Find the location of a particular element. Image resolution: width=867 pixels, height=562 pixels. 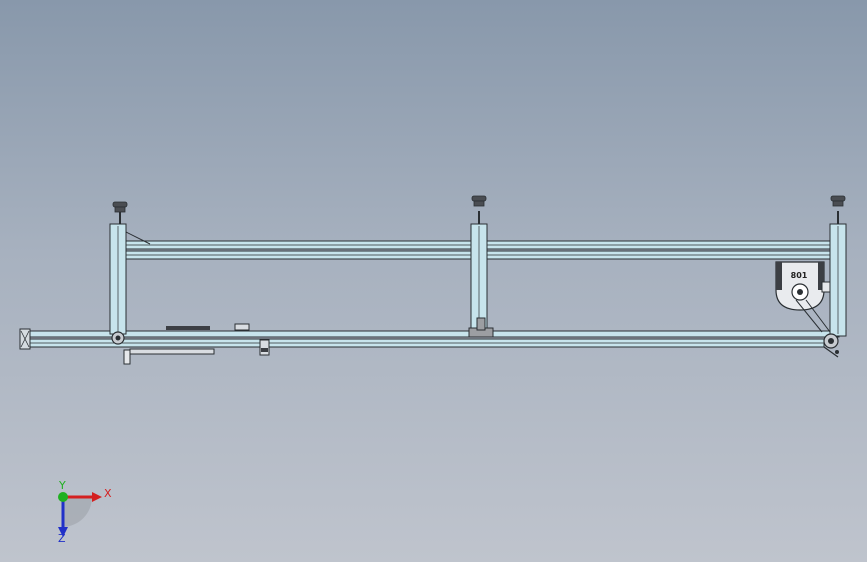

x-axis-arrowhead is located at coordinates (97, 497).